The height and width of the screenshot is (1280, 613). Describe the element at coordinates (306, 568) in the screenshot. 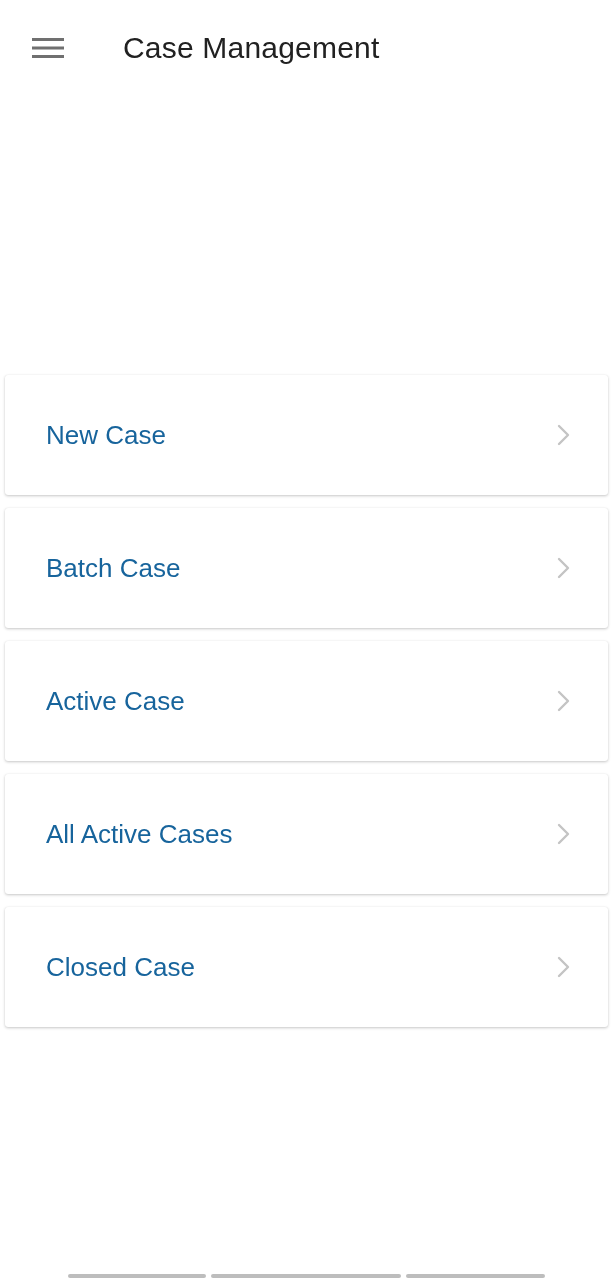

I see `menu-item: Batch Case` at that location.